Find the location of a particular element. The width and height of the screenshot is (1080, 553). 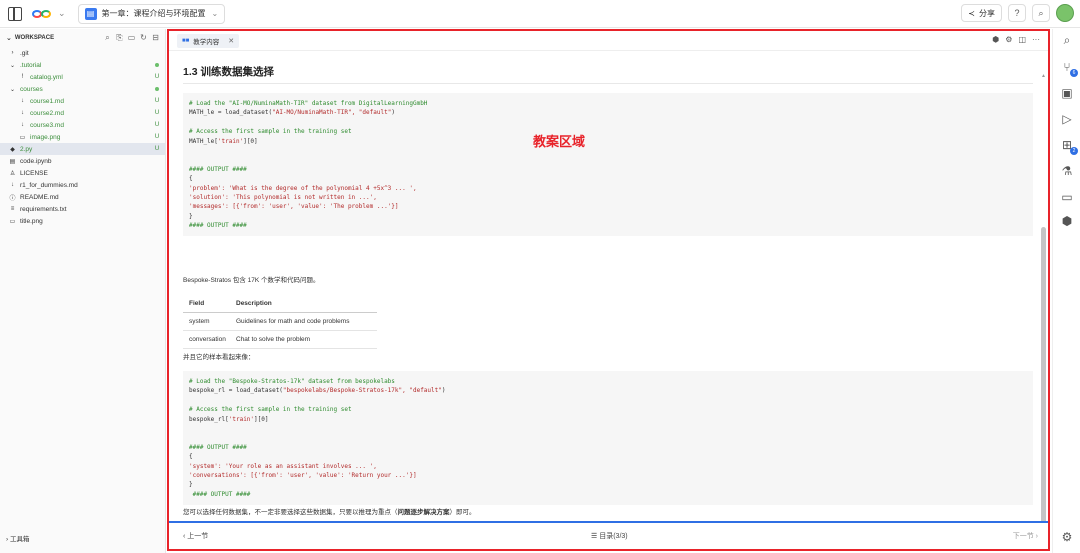

sidebar-toggle-icon is located at coordinates (15, 13).